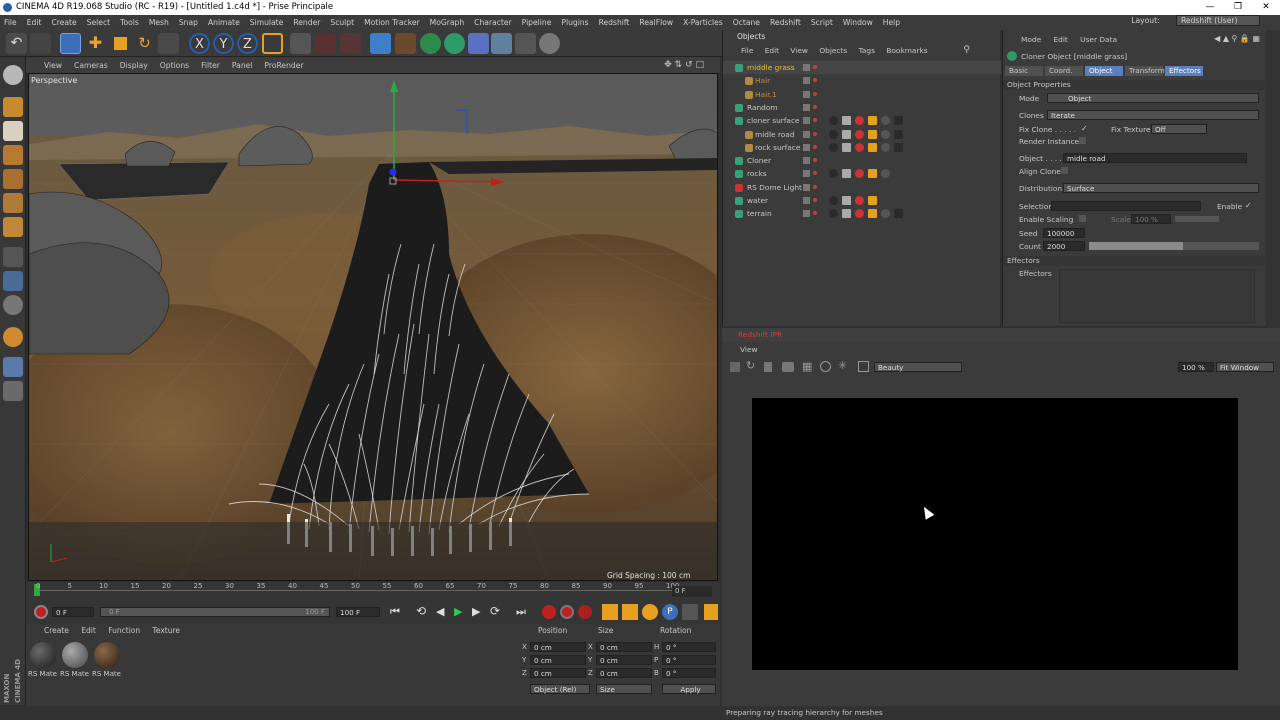 This screenshot has width=1280, height=720. What do you see at coordinates (862, 120) in the screenshot?
I see `object-tree-item: cloner surface` at bounding box center [862, 120].